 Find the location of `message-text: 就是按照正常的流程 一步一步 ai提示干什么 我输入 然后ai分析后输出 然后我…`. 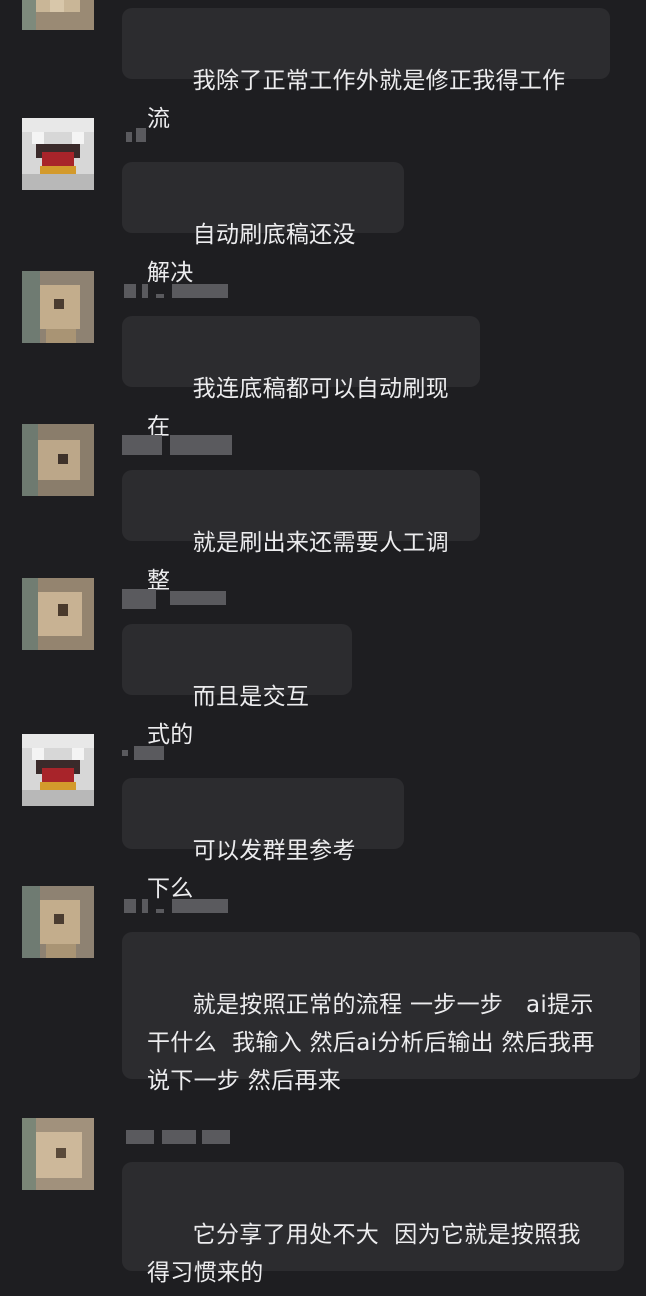

message-text: 就是按照正常的流程 一步一步 ai提示干什么 我输入 然后ai分析后输出 然后我… is located at coordinates (371, 1043).